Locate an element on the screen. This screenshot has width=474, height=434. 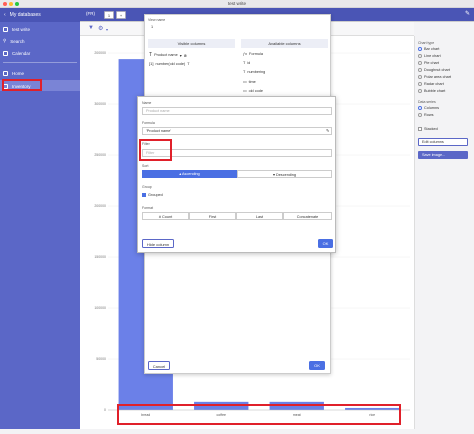
format-last: Last is located at coordinates (259, 216).